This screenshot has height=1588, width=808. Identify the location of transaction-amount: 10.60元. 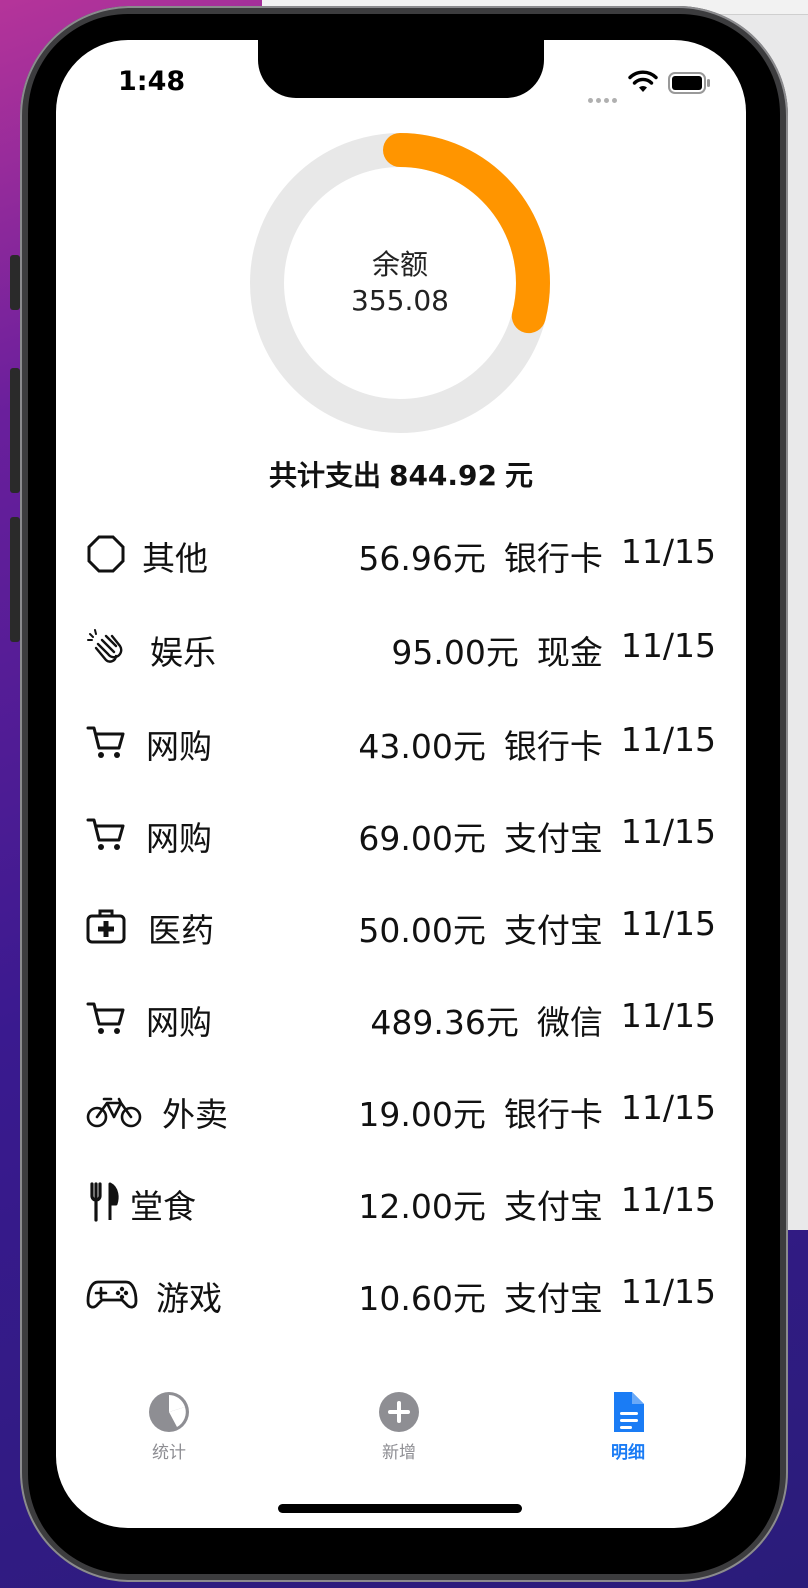
(422, 1298).